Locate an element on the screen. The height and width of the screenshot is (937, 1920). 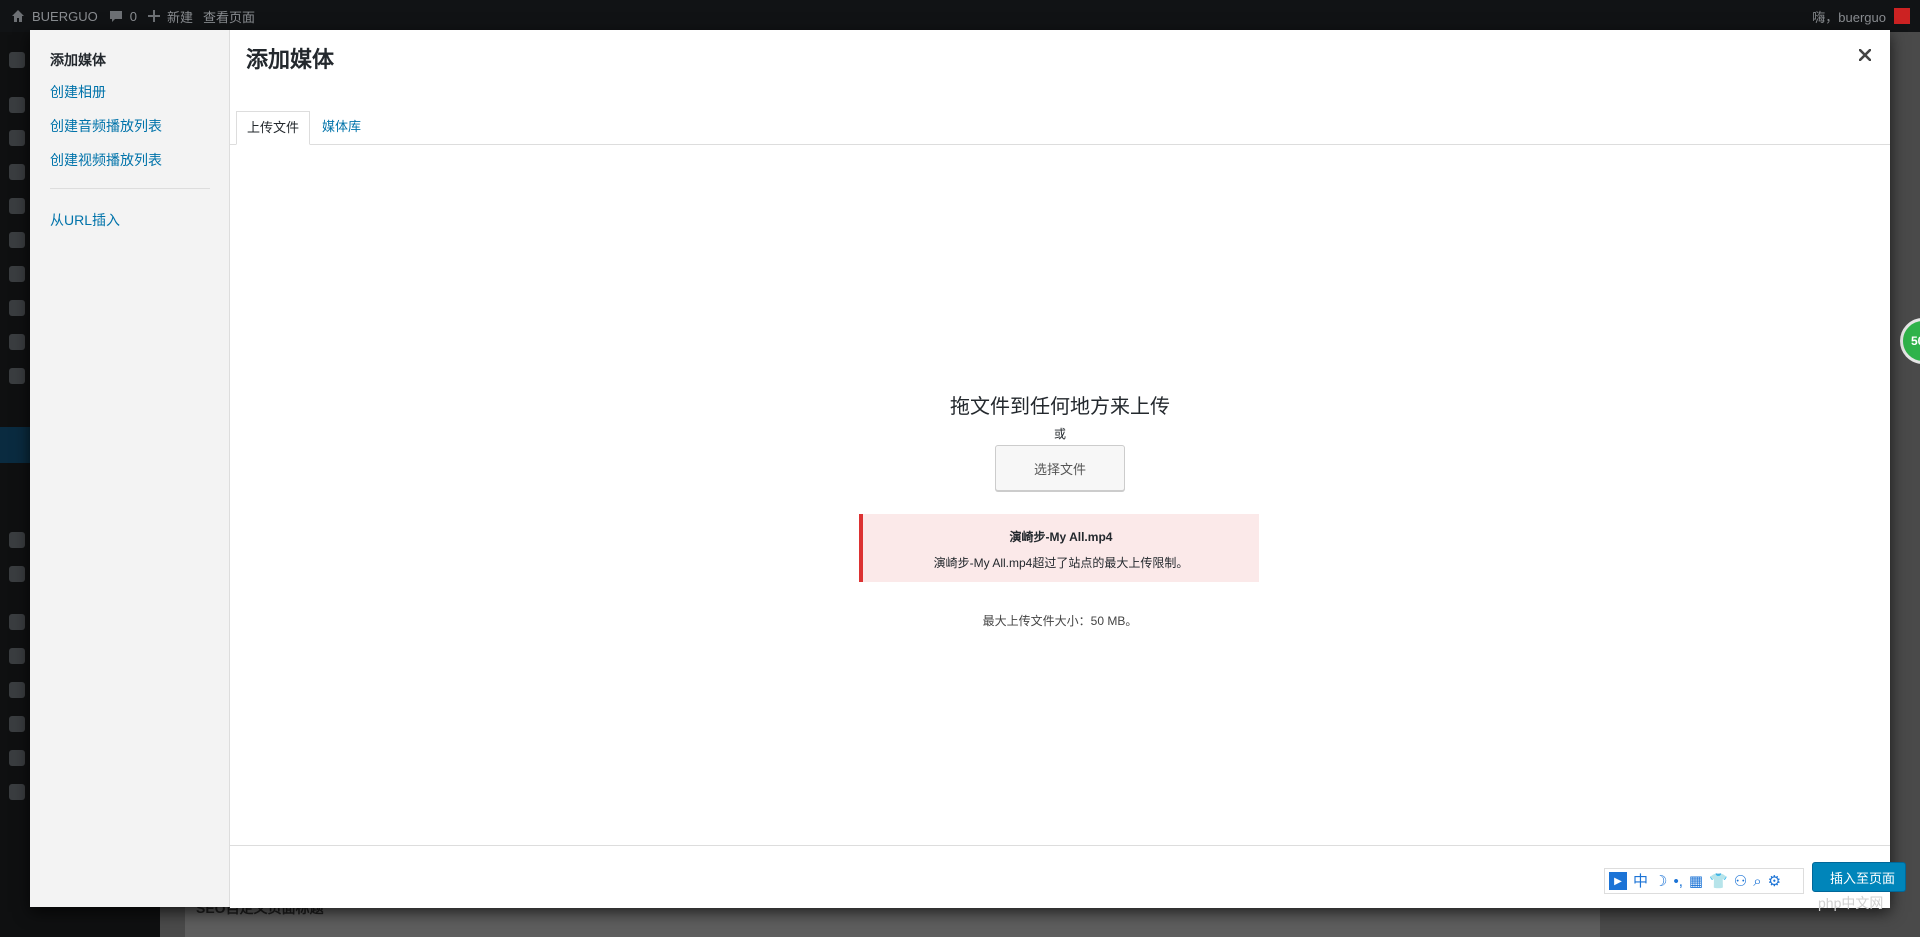
watermark: php中文网 is located at coordinates (1851, 903).